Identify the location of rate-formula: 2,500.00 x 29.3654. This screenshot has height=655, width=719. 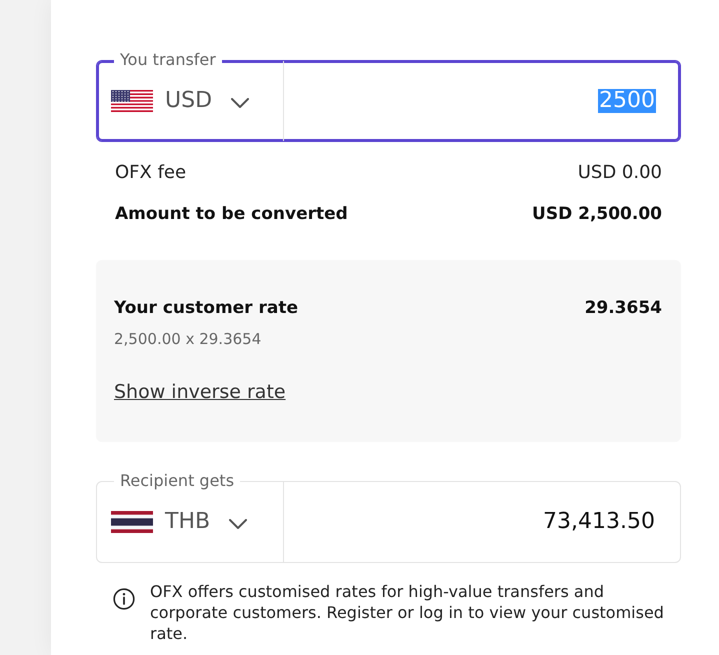
(188, 339).